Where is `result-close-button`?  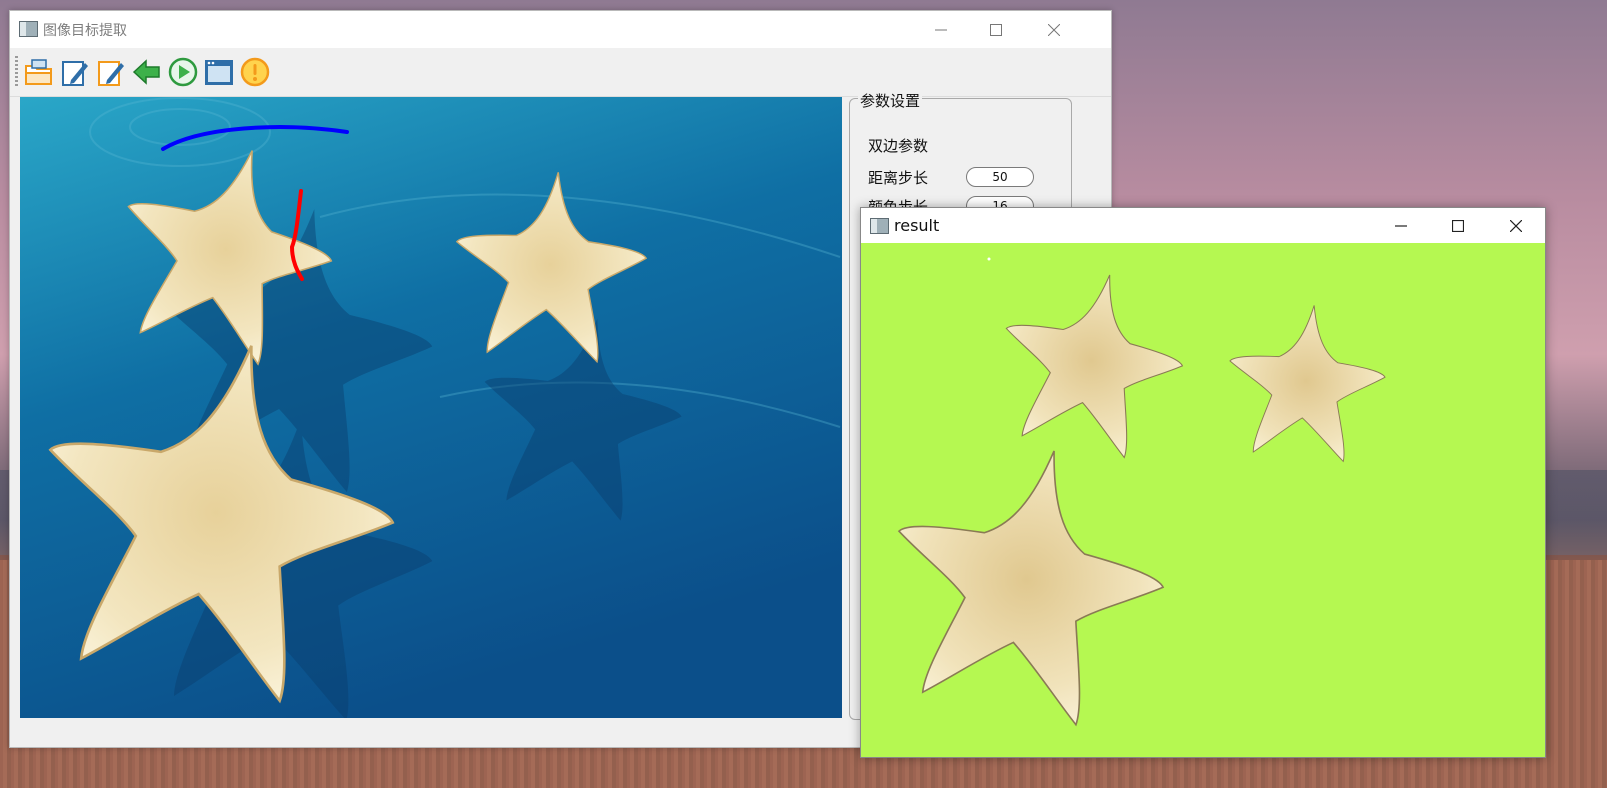 result-close-button is located at coordinates (1516, 225).